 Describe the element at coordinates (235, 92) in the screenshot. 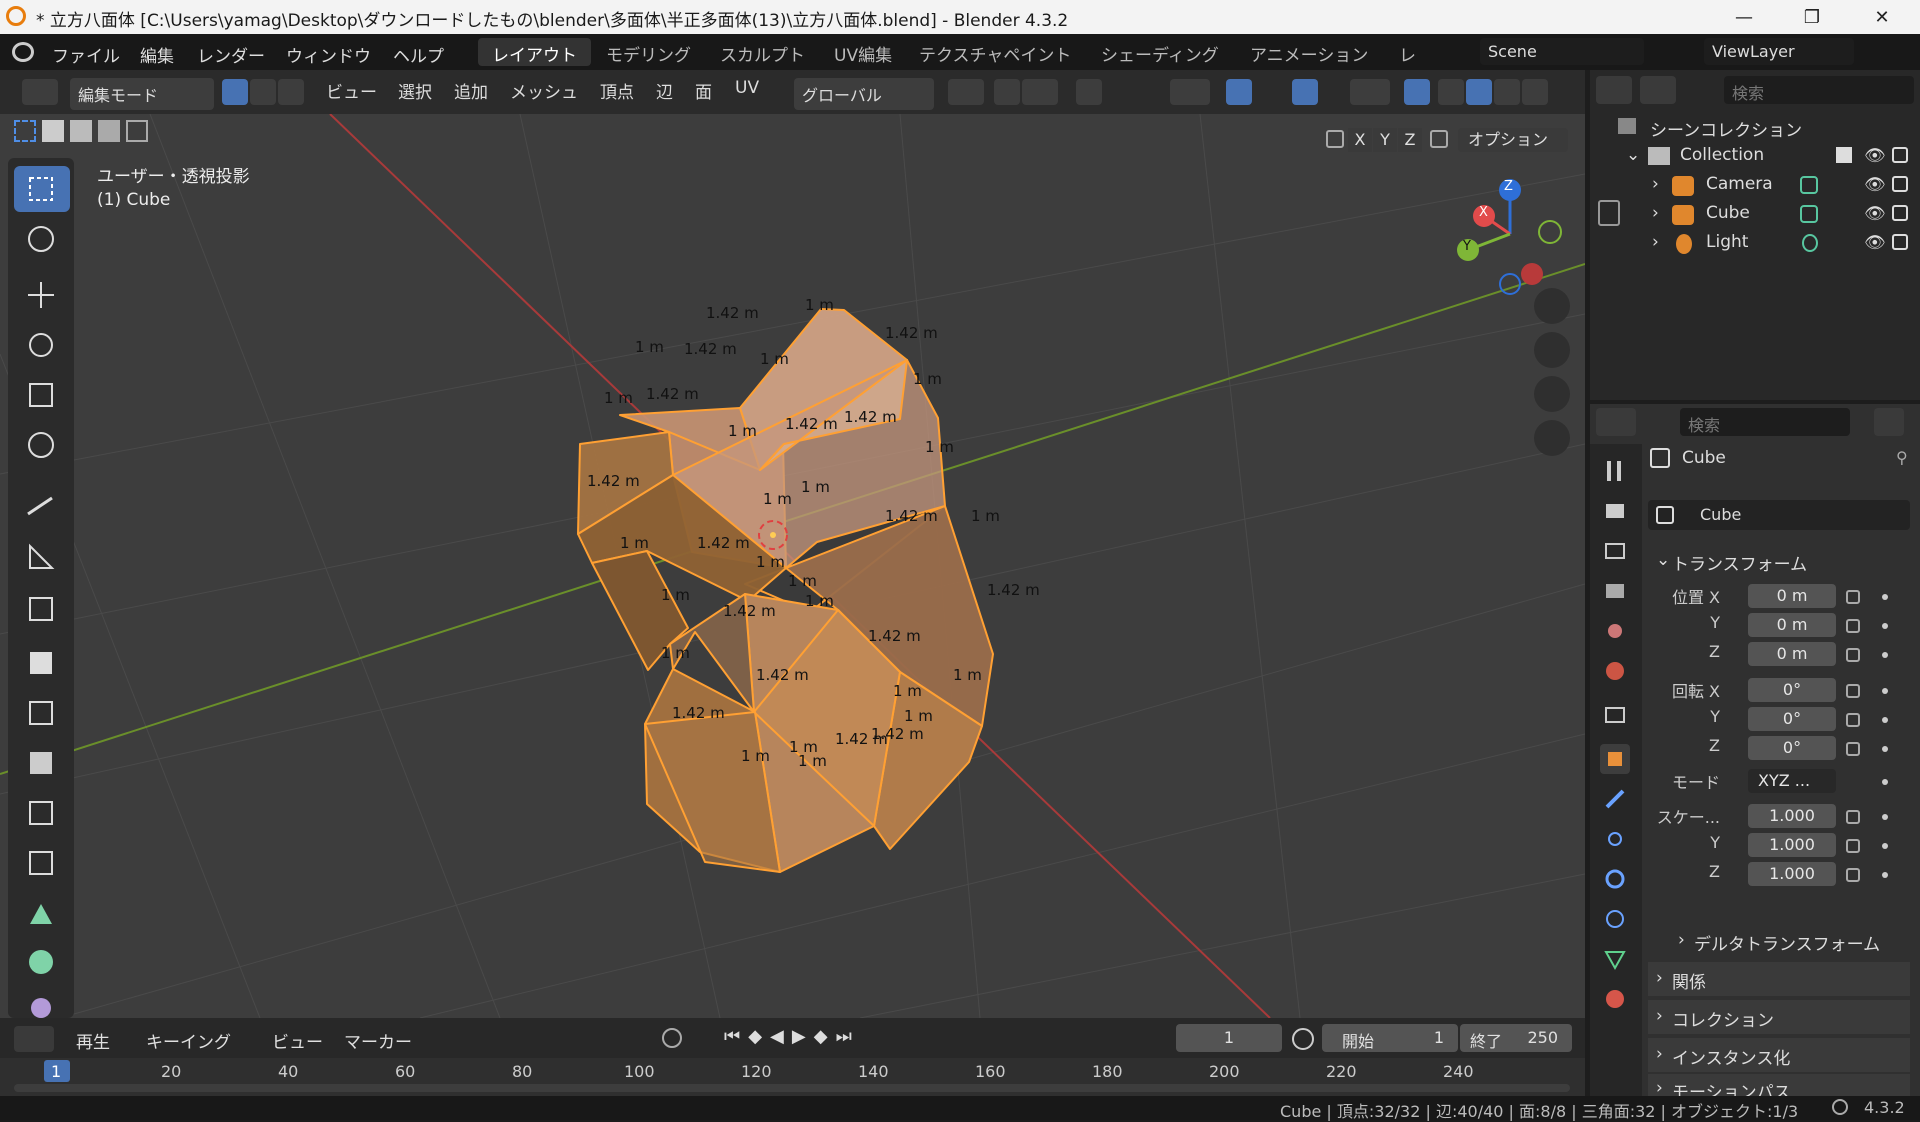

I see `vertex-select-icon` at that location.